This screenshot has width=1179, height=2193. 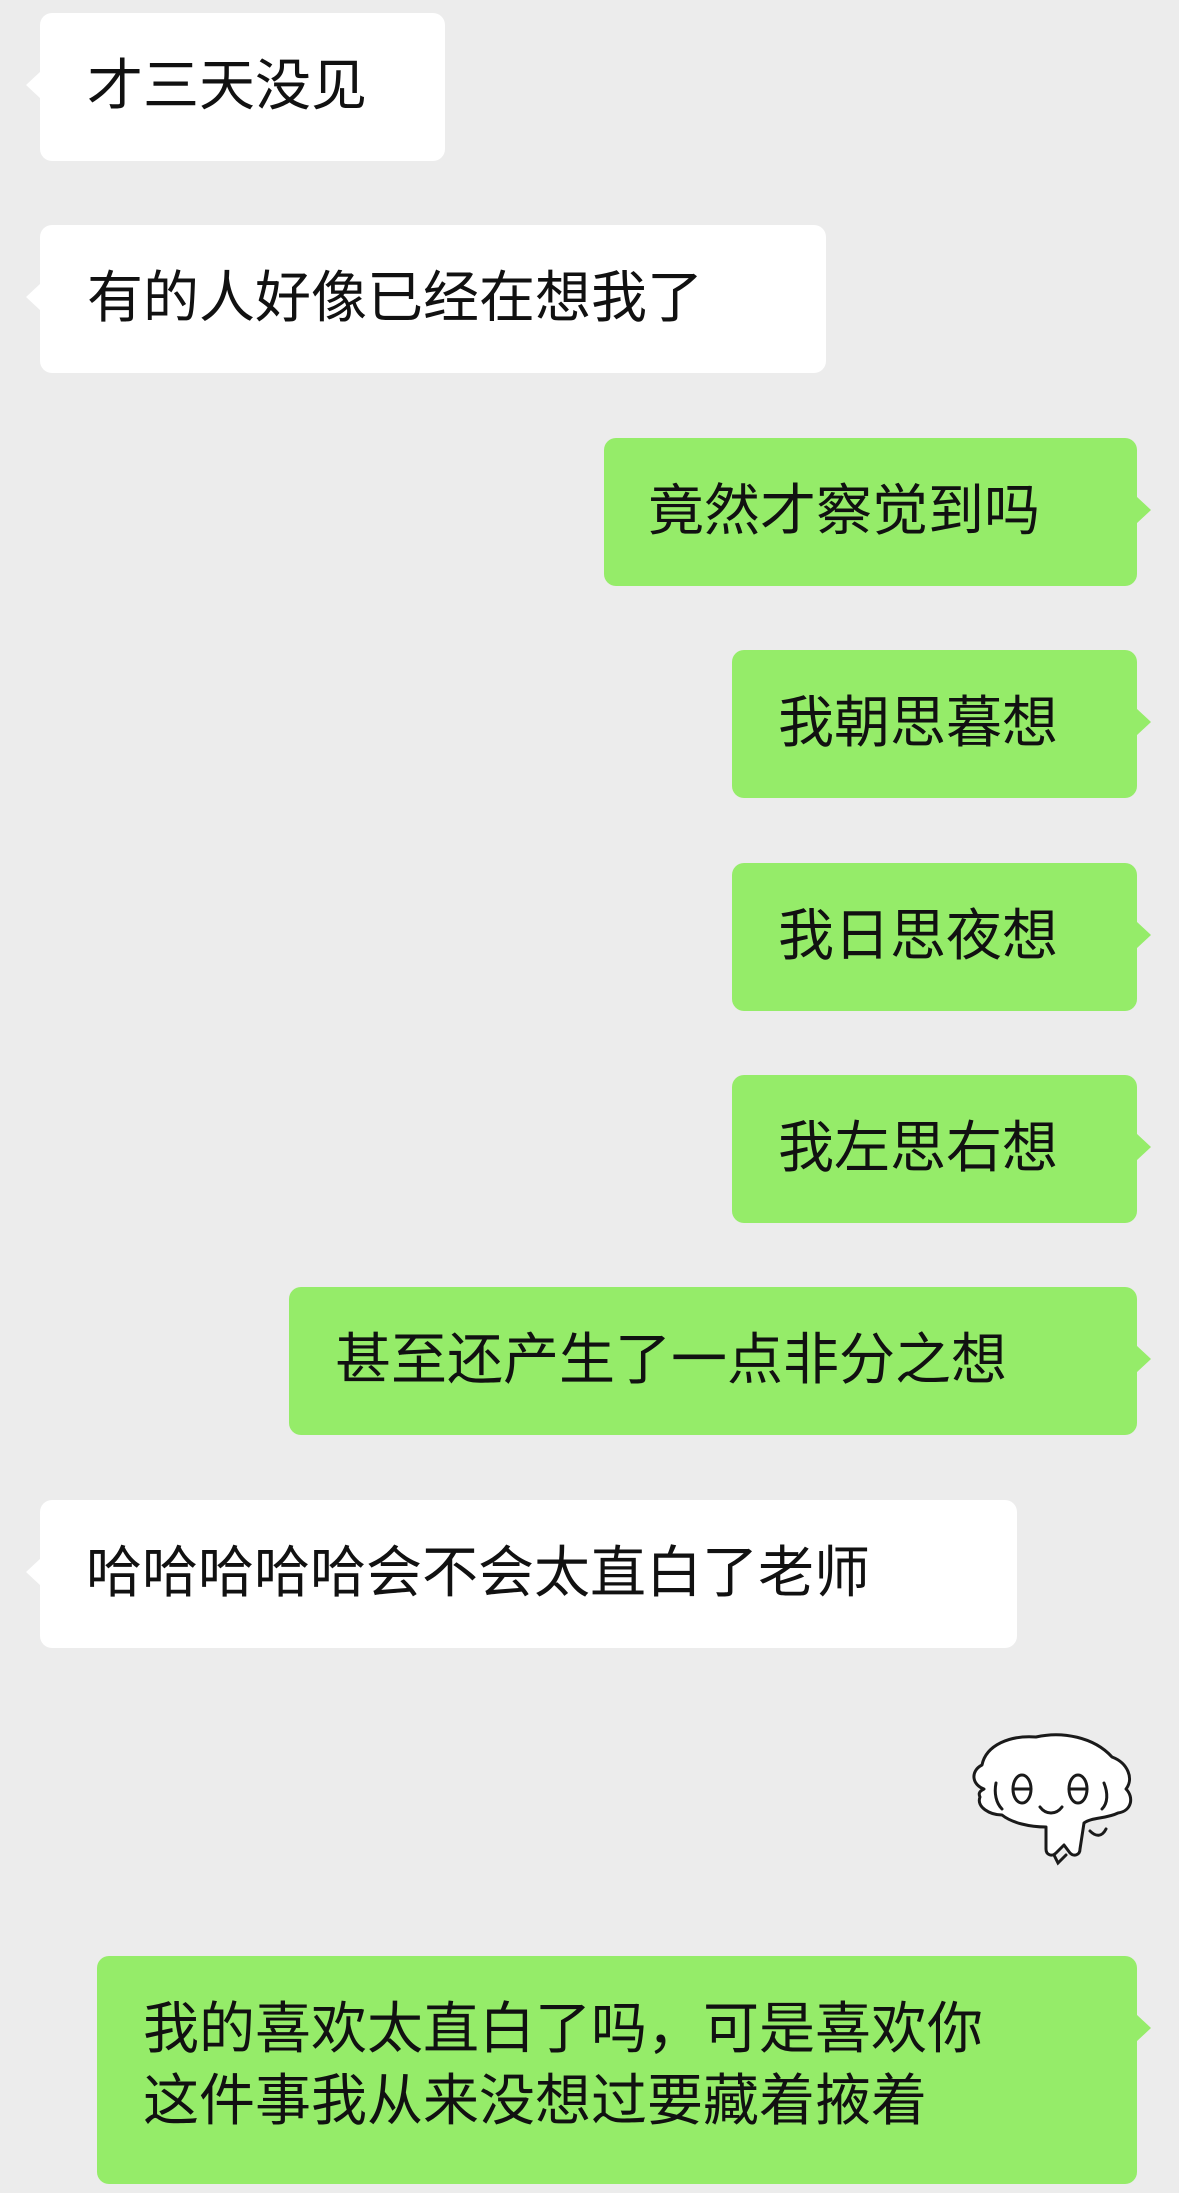 I want to click on message-text-line-2: 这件事我从来没想过要藏着掖着, so click(x=535, y=2101).